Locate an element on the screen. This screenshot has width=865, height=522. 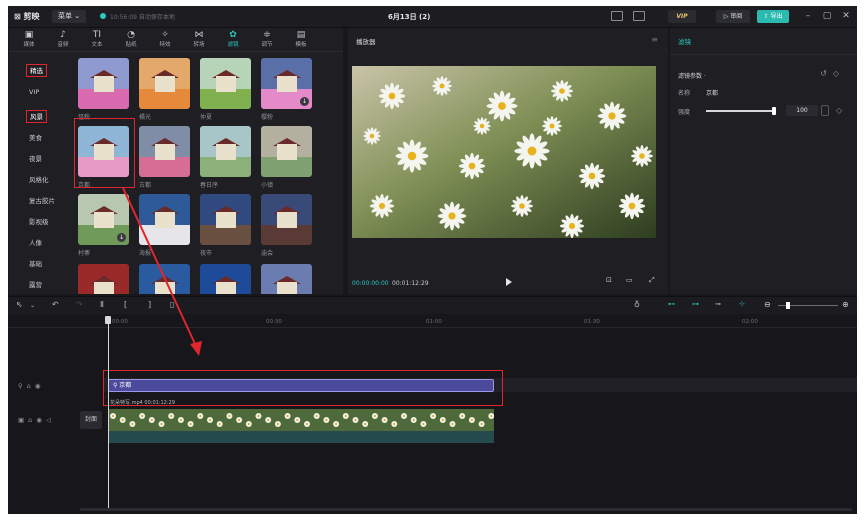
layout-icon is located at coordinates (639, 16).